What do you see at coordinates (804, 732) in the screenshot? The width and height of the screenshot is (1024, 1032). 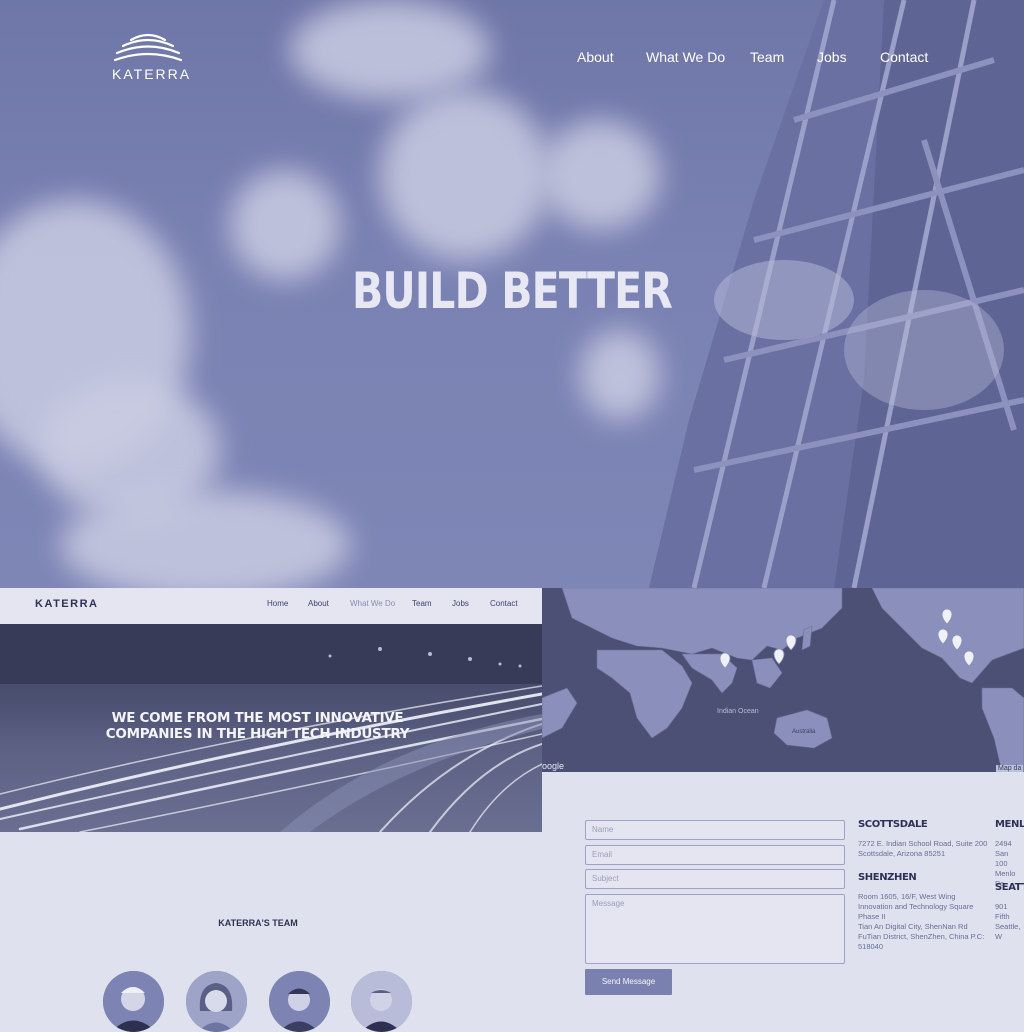 I see `country-label: Australia` at bounding box center [804, 732].